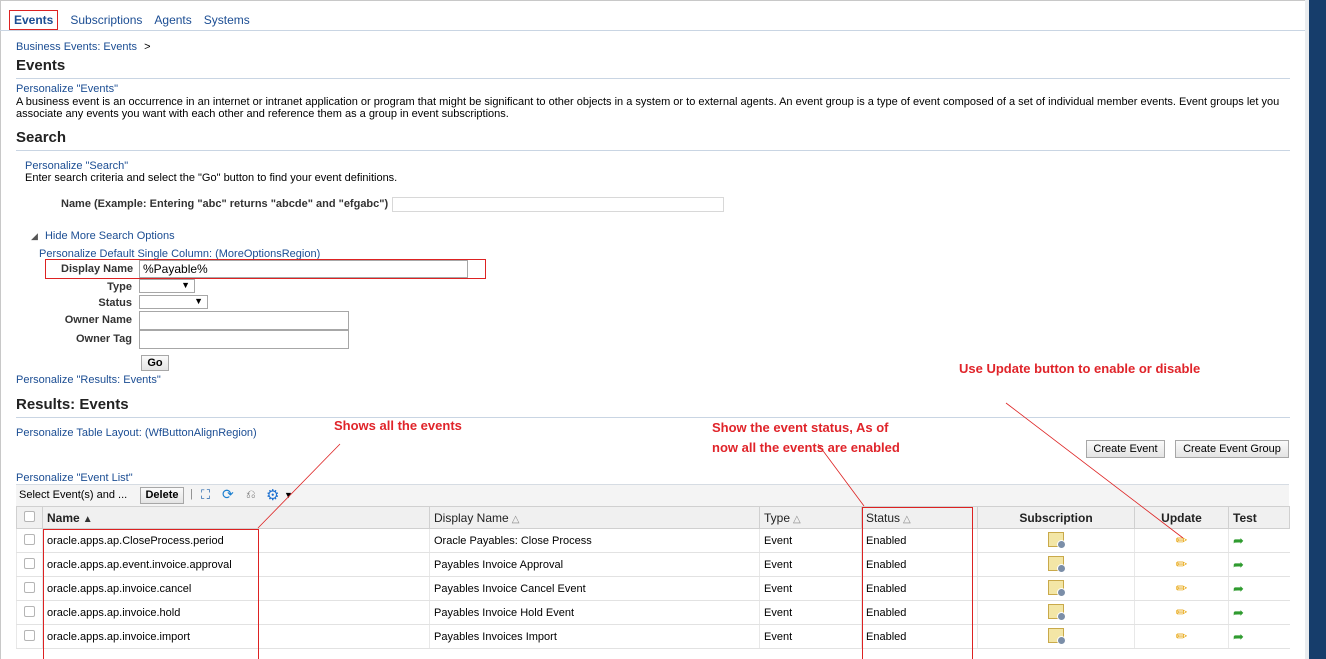 The width and height of the screenshot is (1326, 659). Describe the element at coordinates (67, 89) in the screenshot. I see `personalize-events-link: Personalize "Events"` at that location.